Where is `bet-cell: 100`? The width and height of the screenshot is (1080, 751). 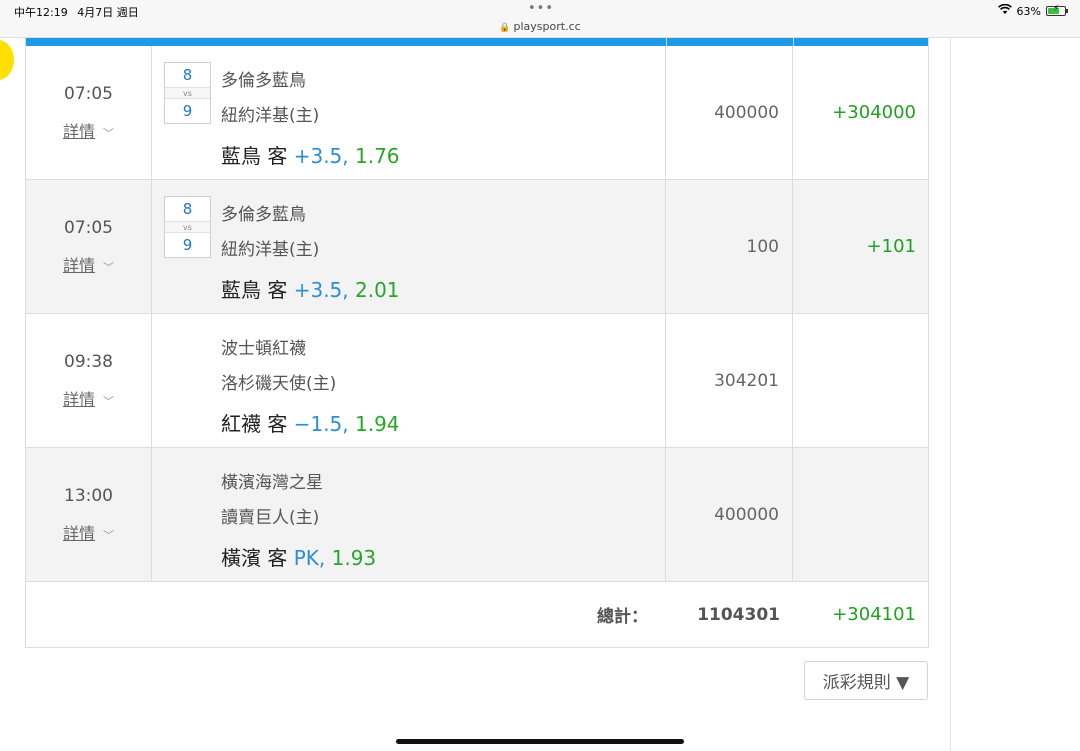 bet-cell: 100 is located at coordinates (729, 246).